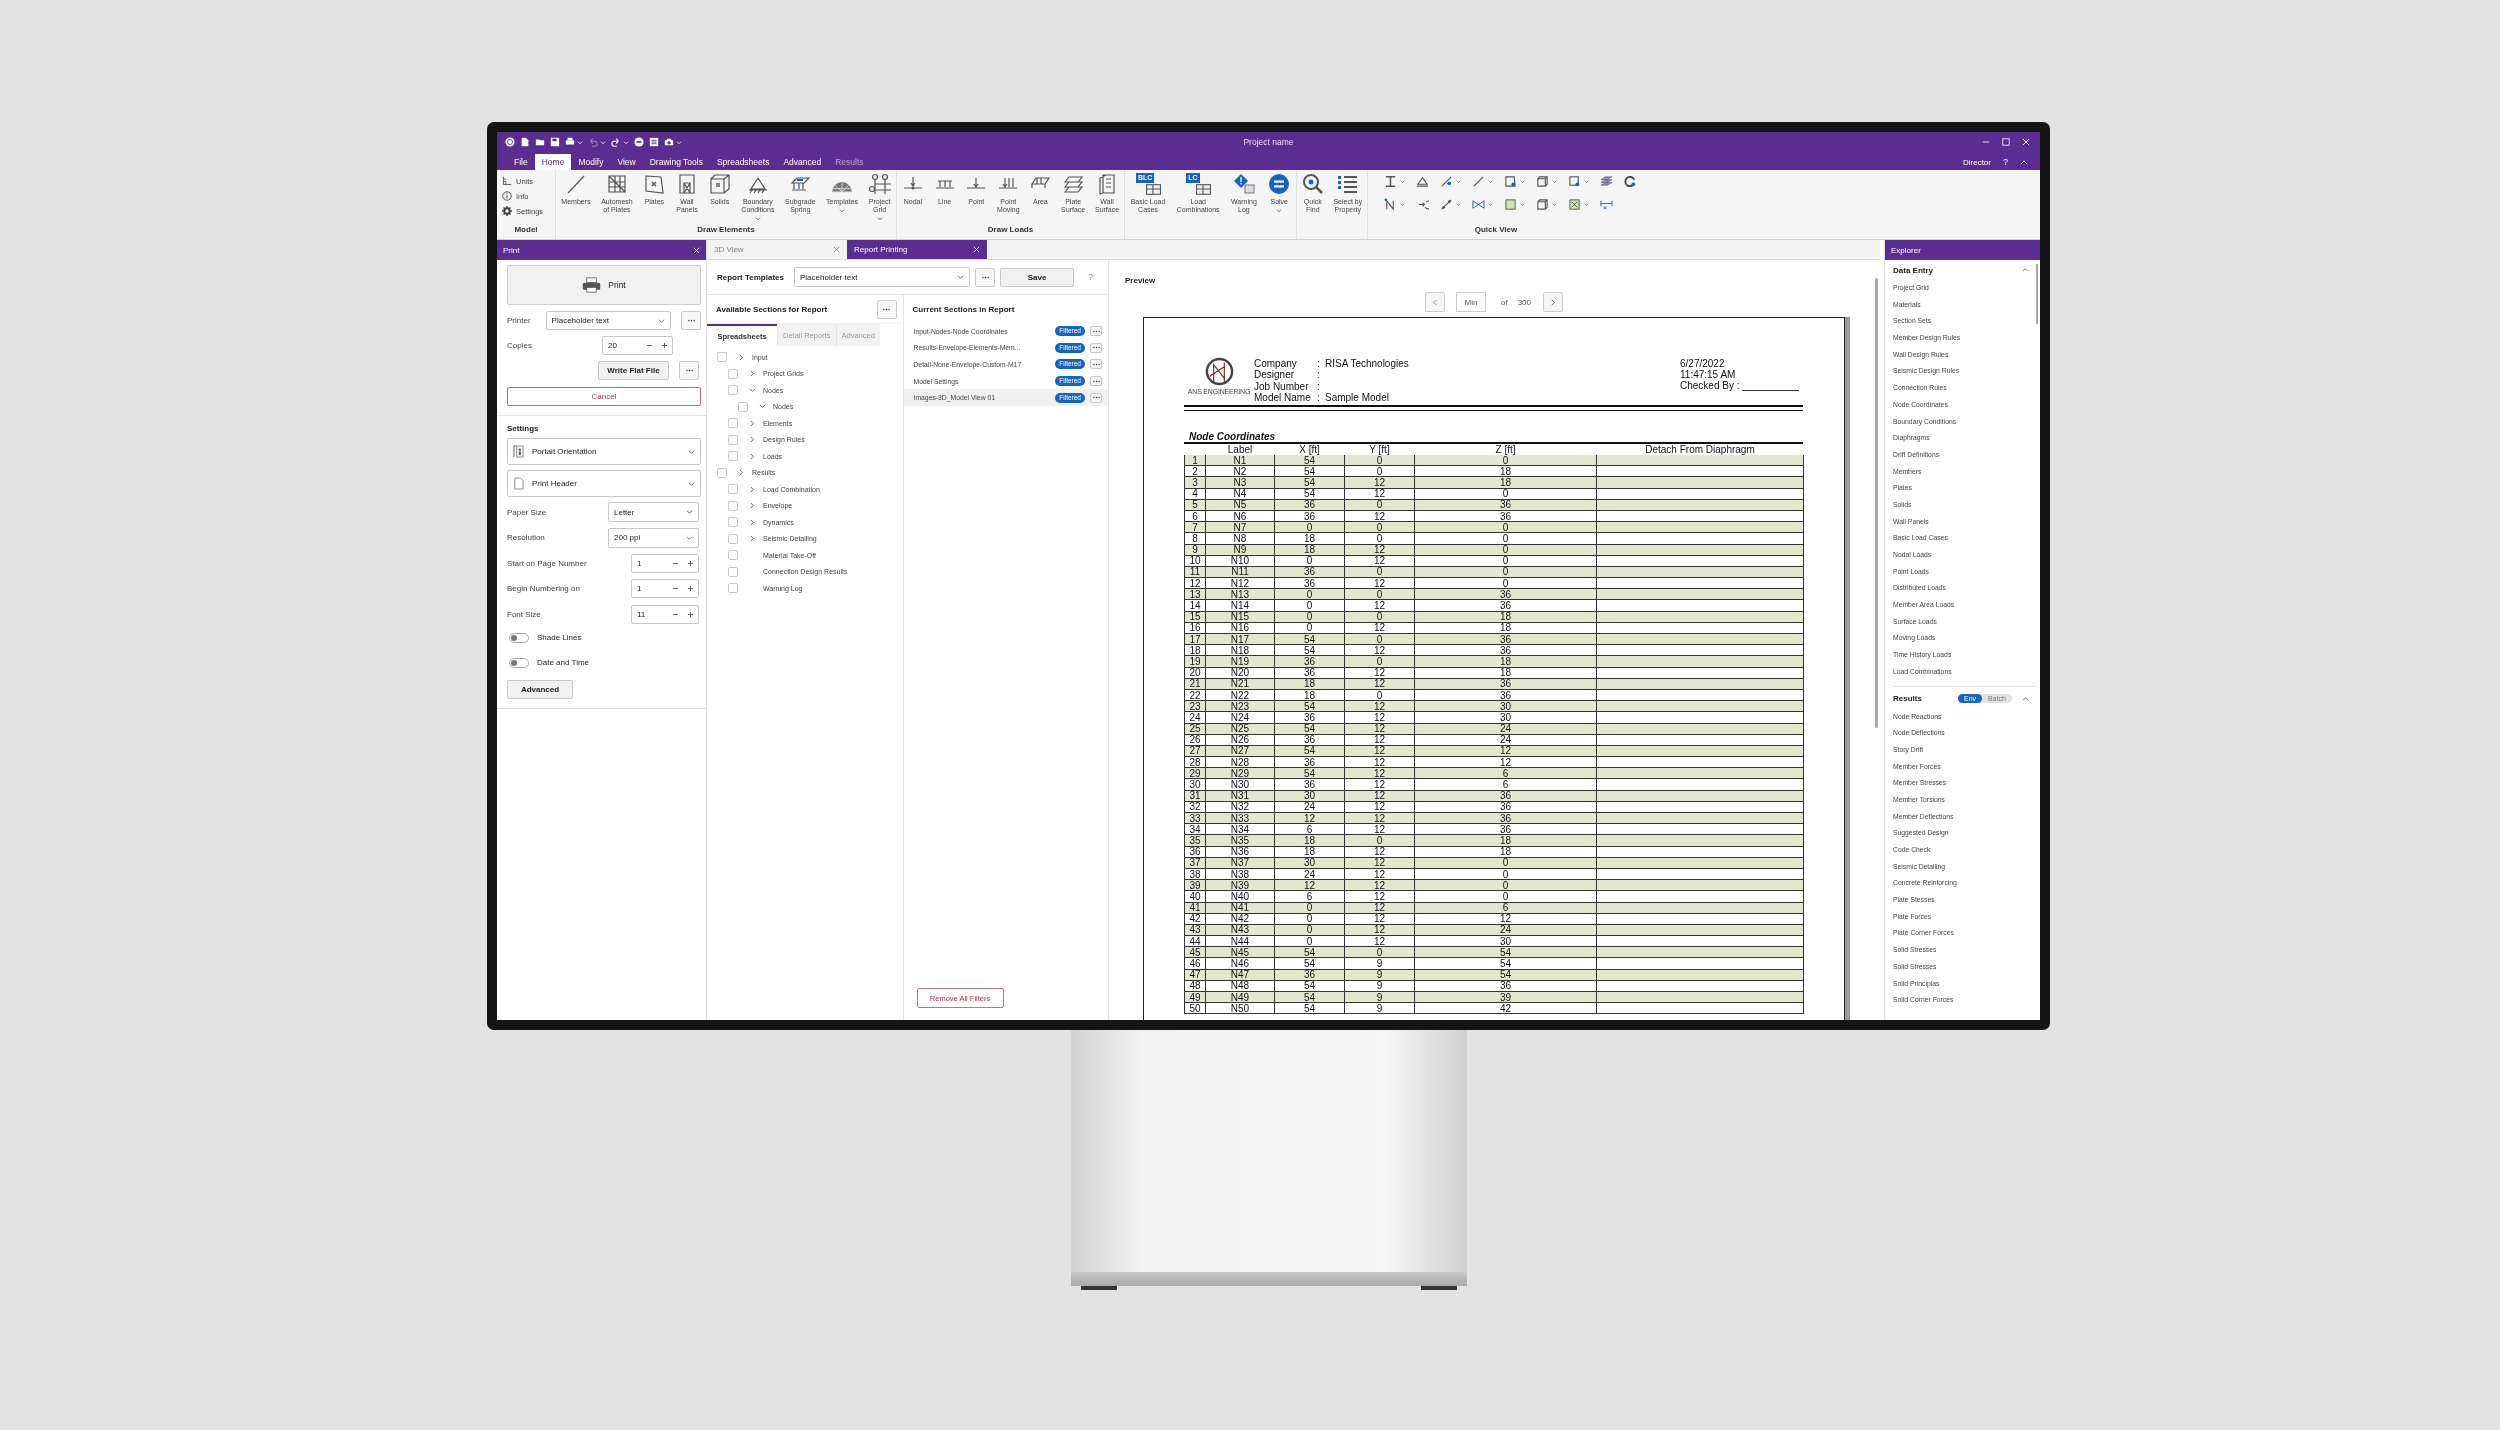 The image size is (2500, 1430). What do you see at coordinates (654, 142) in the screenshot?
I see `form-icon` at bounding box center [654, 142].